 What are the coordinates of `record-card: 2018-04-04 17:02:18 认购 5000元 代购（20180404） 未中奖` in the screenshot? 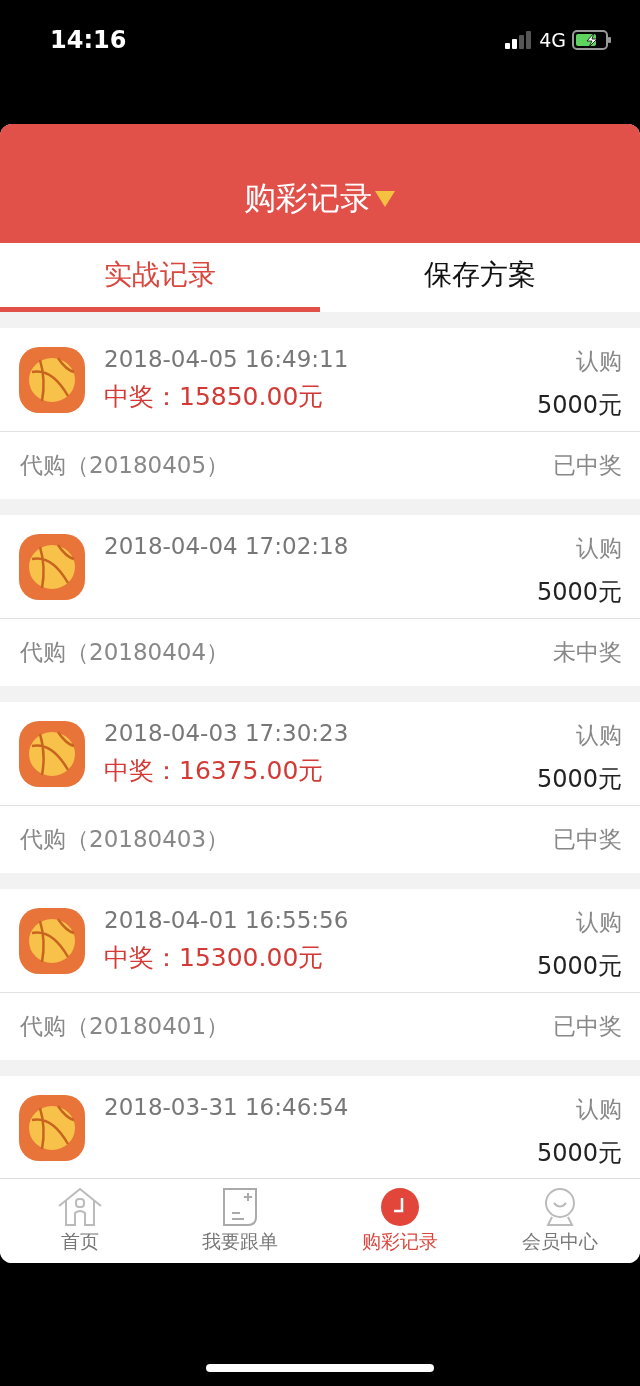 It's located at (320, 600).